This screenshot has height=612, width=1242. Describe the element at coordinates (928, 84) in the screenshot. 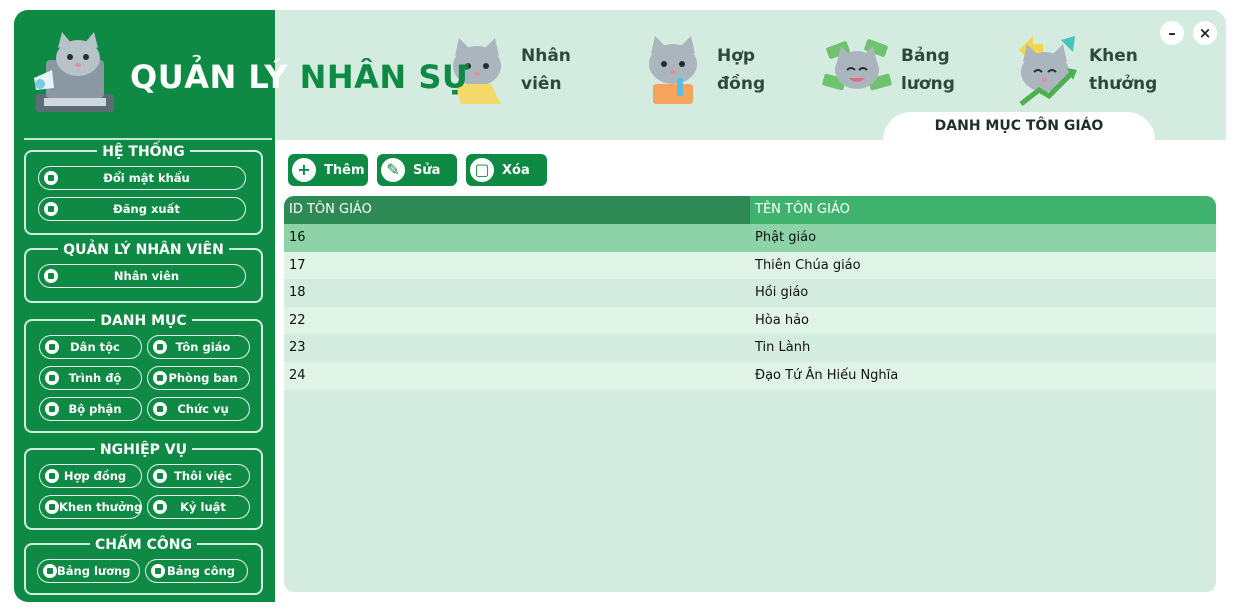

I see `nav-payroll-label-2: lương` at that location.